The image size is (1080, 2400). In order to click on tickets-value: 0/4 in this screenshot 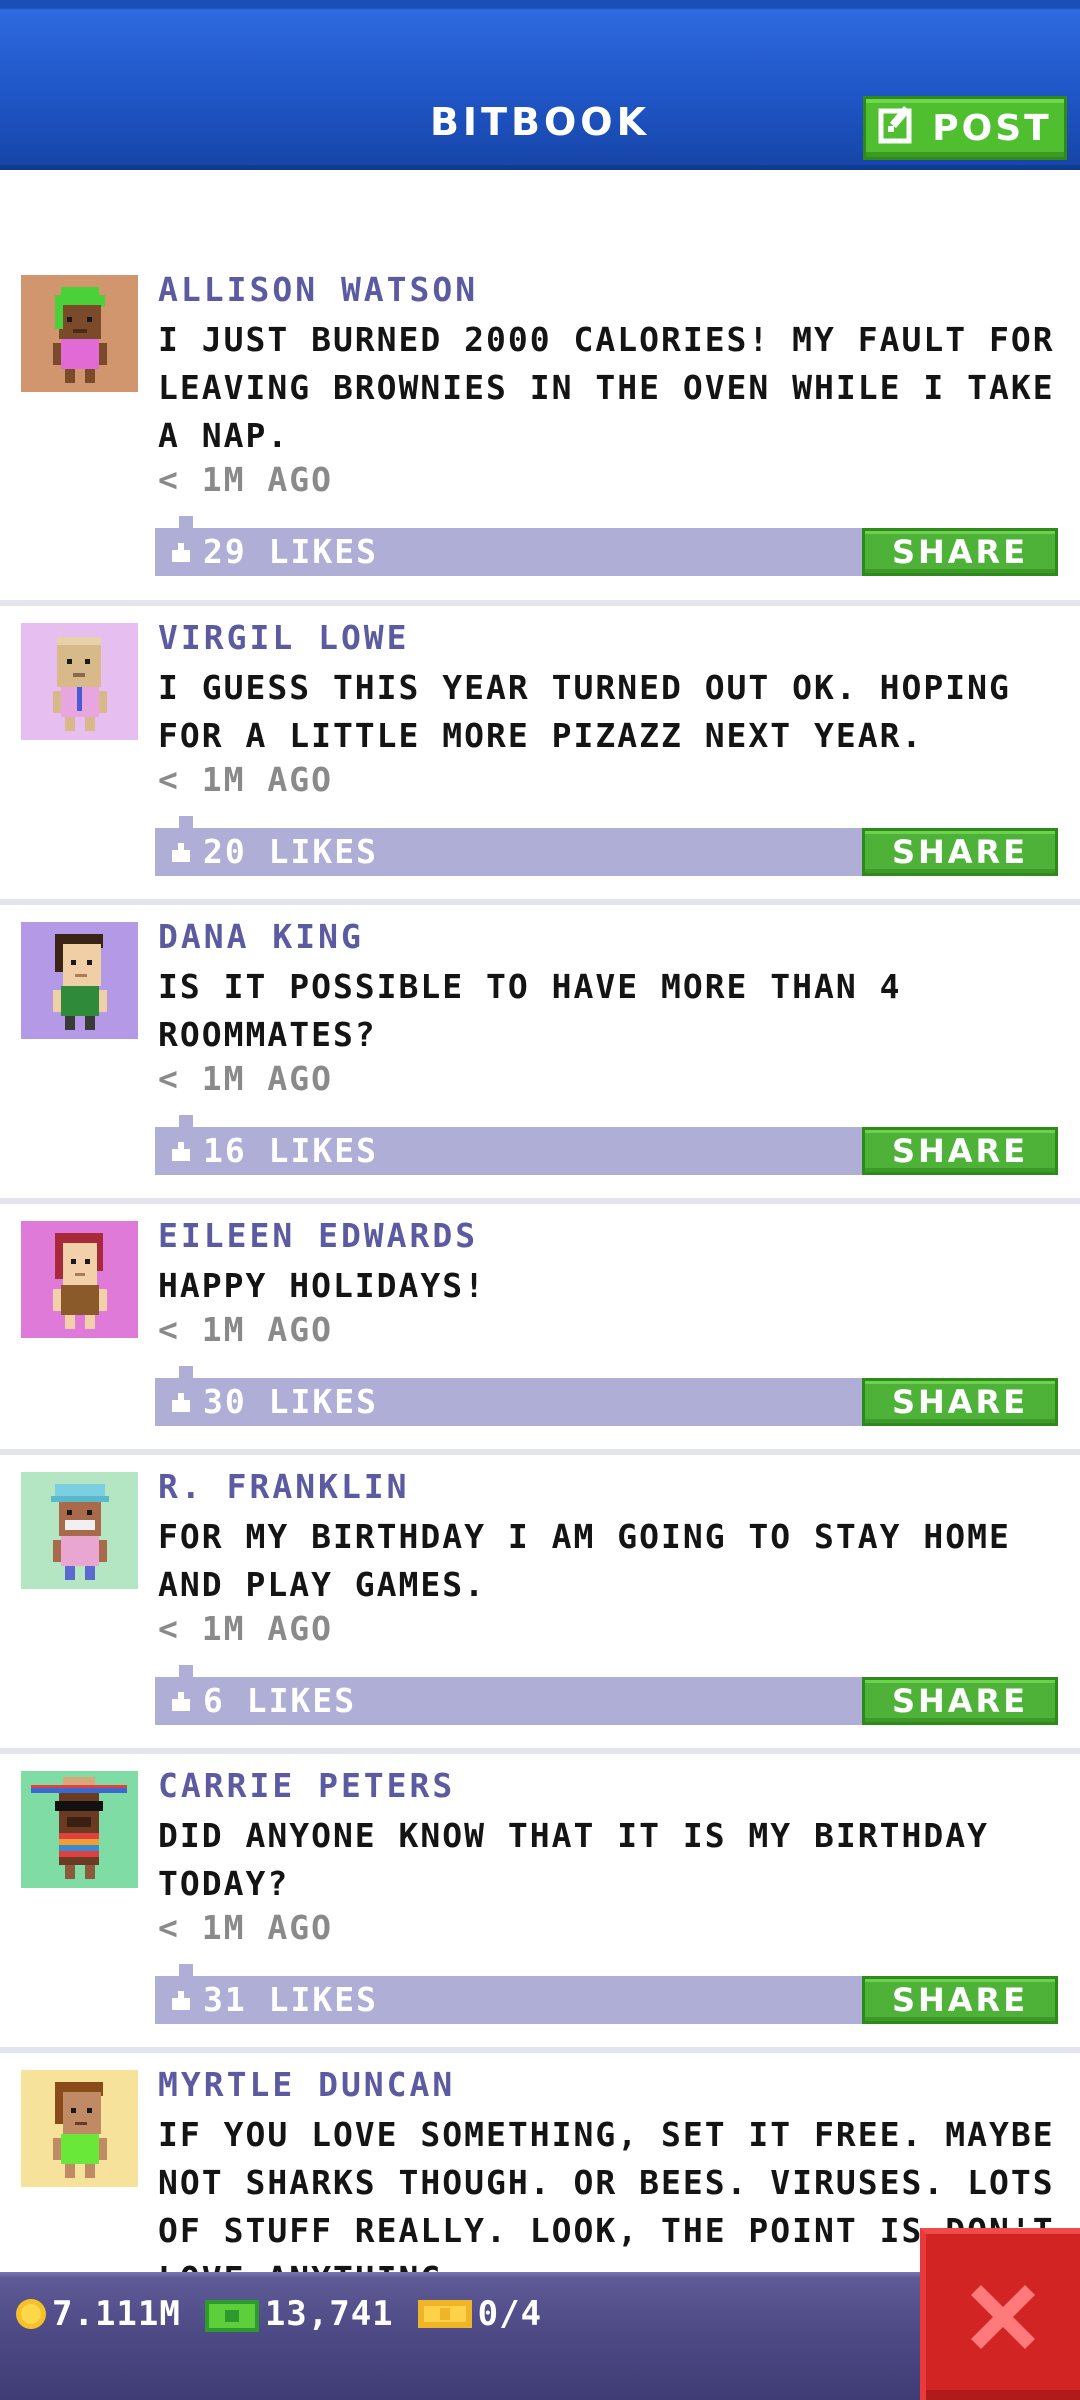, I will do `click(510, 2314)`.